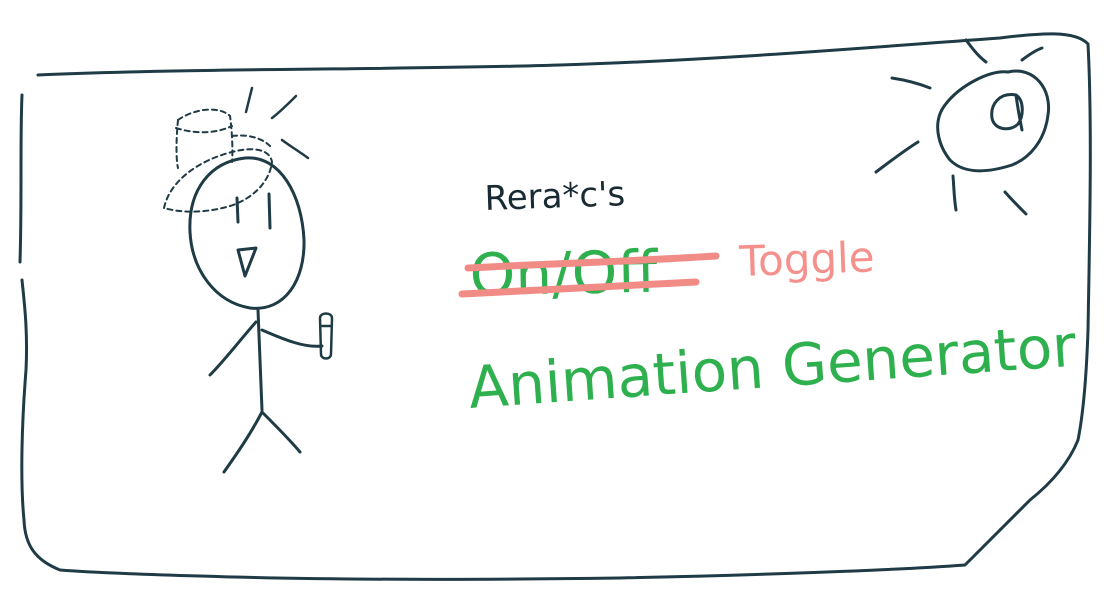  What do you see at coordinates (256, 315) in the screenshot?
I see `stick-figure-icon` at bounding box center [256, 315].